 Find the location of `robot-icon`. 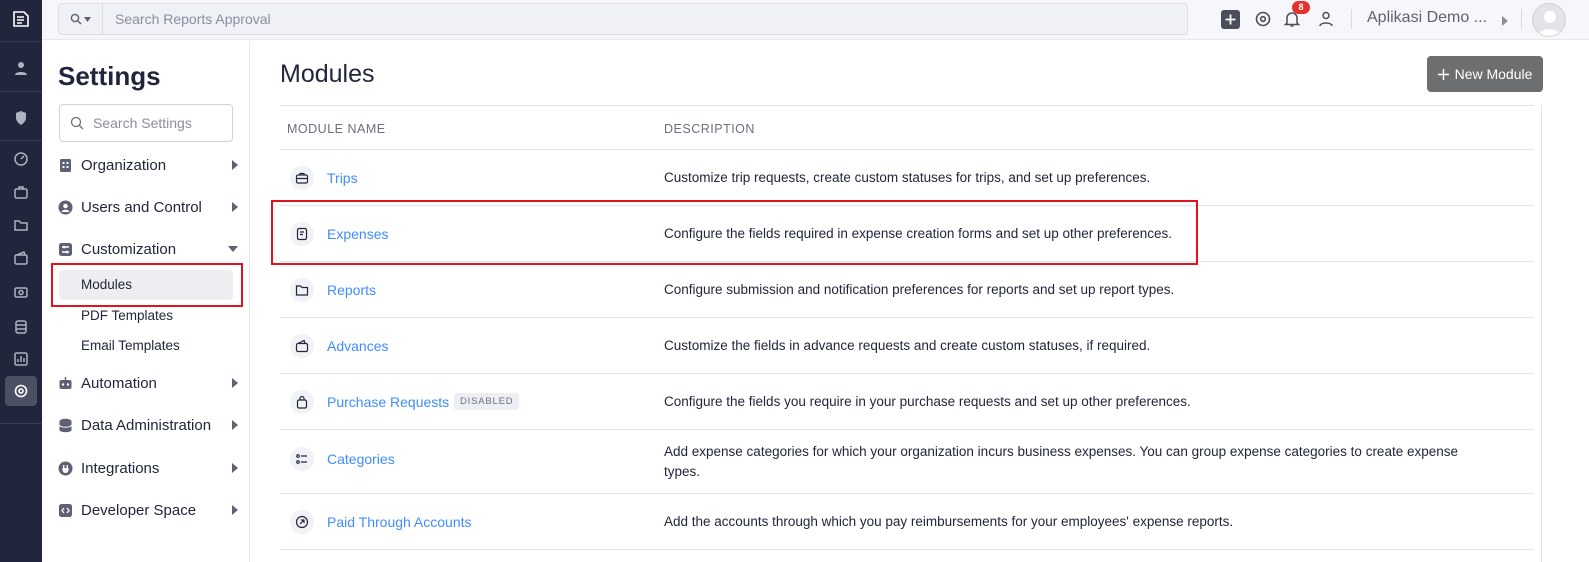

robot-icon is located at coordinates (65, 382).